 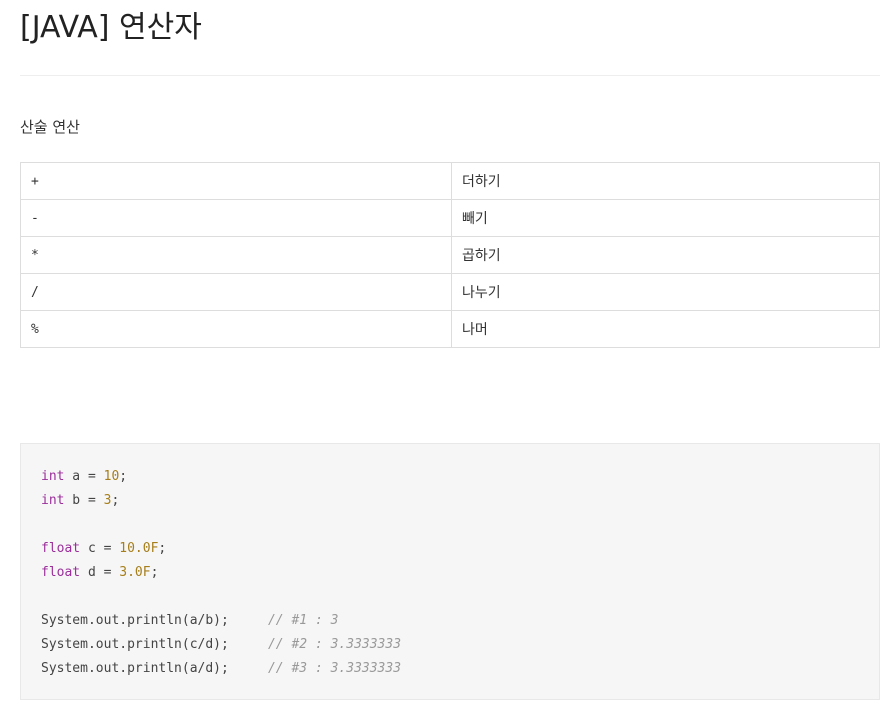 I want to click on code-number: 10.0F, so click(x=139, y=548).